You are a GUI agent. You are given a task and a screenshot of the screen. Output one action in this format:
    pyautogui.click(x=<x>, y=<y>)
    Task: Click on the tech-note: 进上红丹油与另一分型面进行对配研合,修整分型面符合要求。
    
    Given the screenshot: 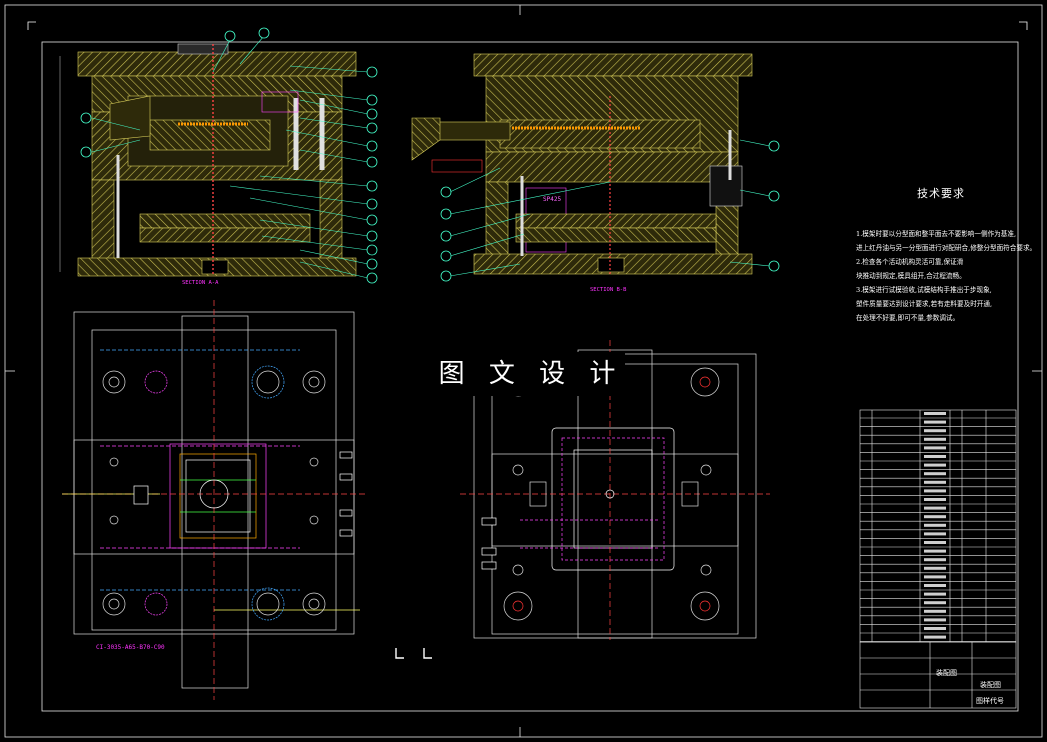 What is the action you would take?
    pyautogui.click(x=946, y=248)
    